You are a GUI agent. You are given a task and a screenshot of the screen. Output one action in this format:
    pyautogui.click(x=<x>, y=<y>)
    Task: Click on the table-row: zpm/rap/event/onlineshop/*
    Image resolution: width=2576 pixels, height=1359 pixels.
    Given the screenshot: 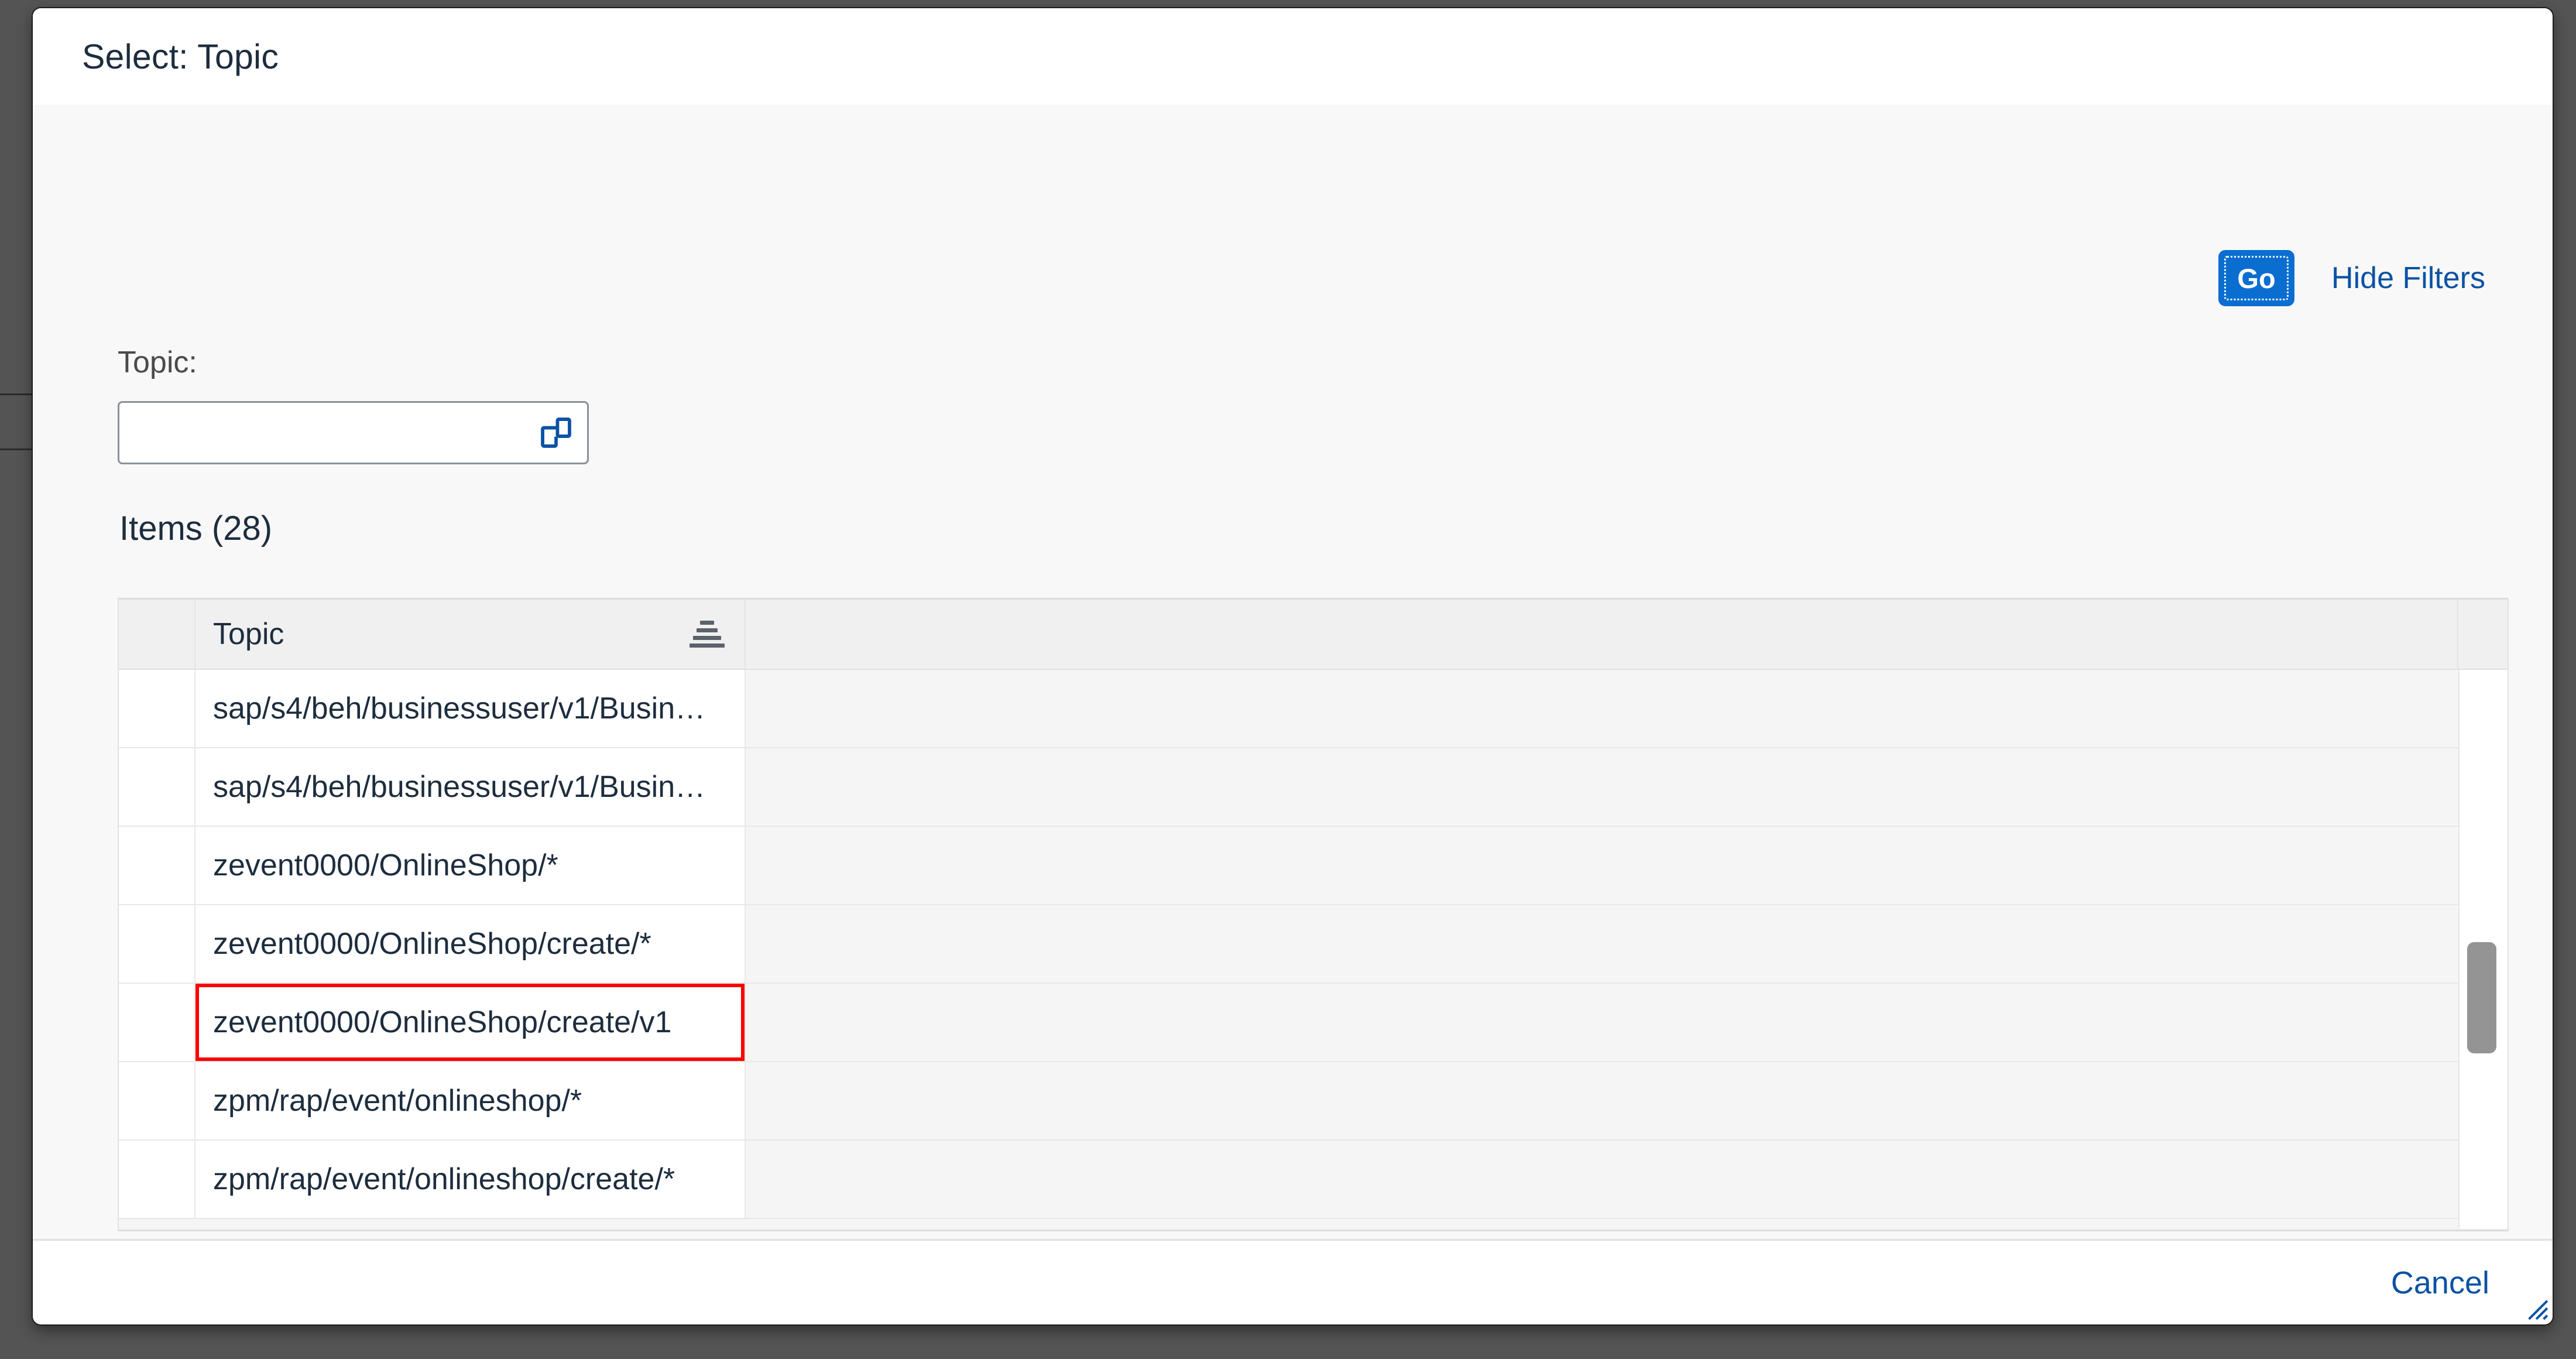 What is the action you would take?
    pyautogui.click(x=1313, y=1101)
    